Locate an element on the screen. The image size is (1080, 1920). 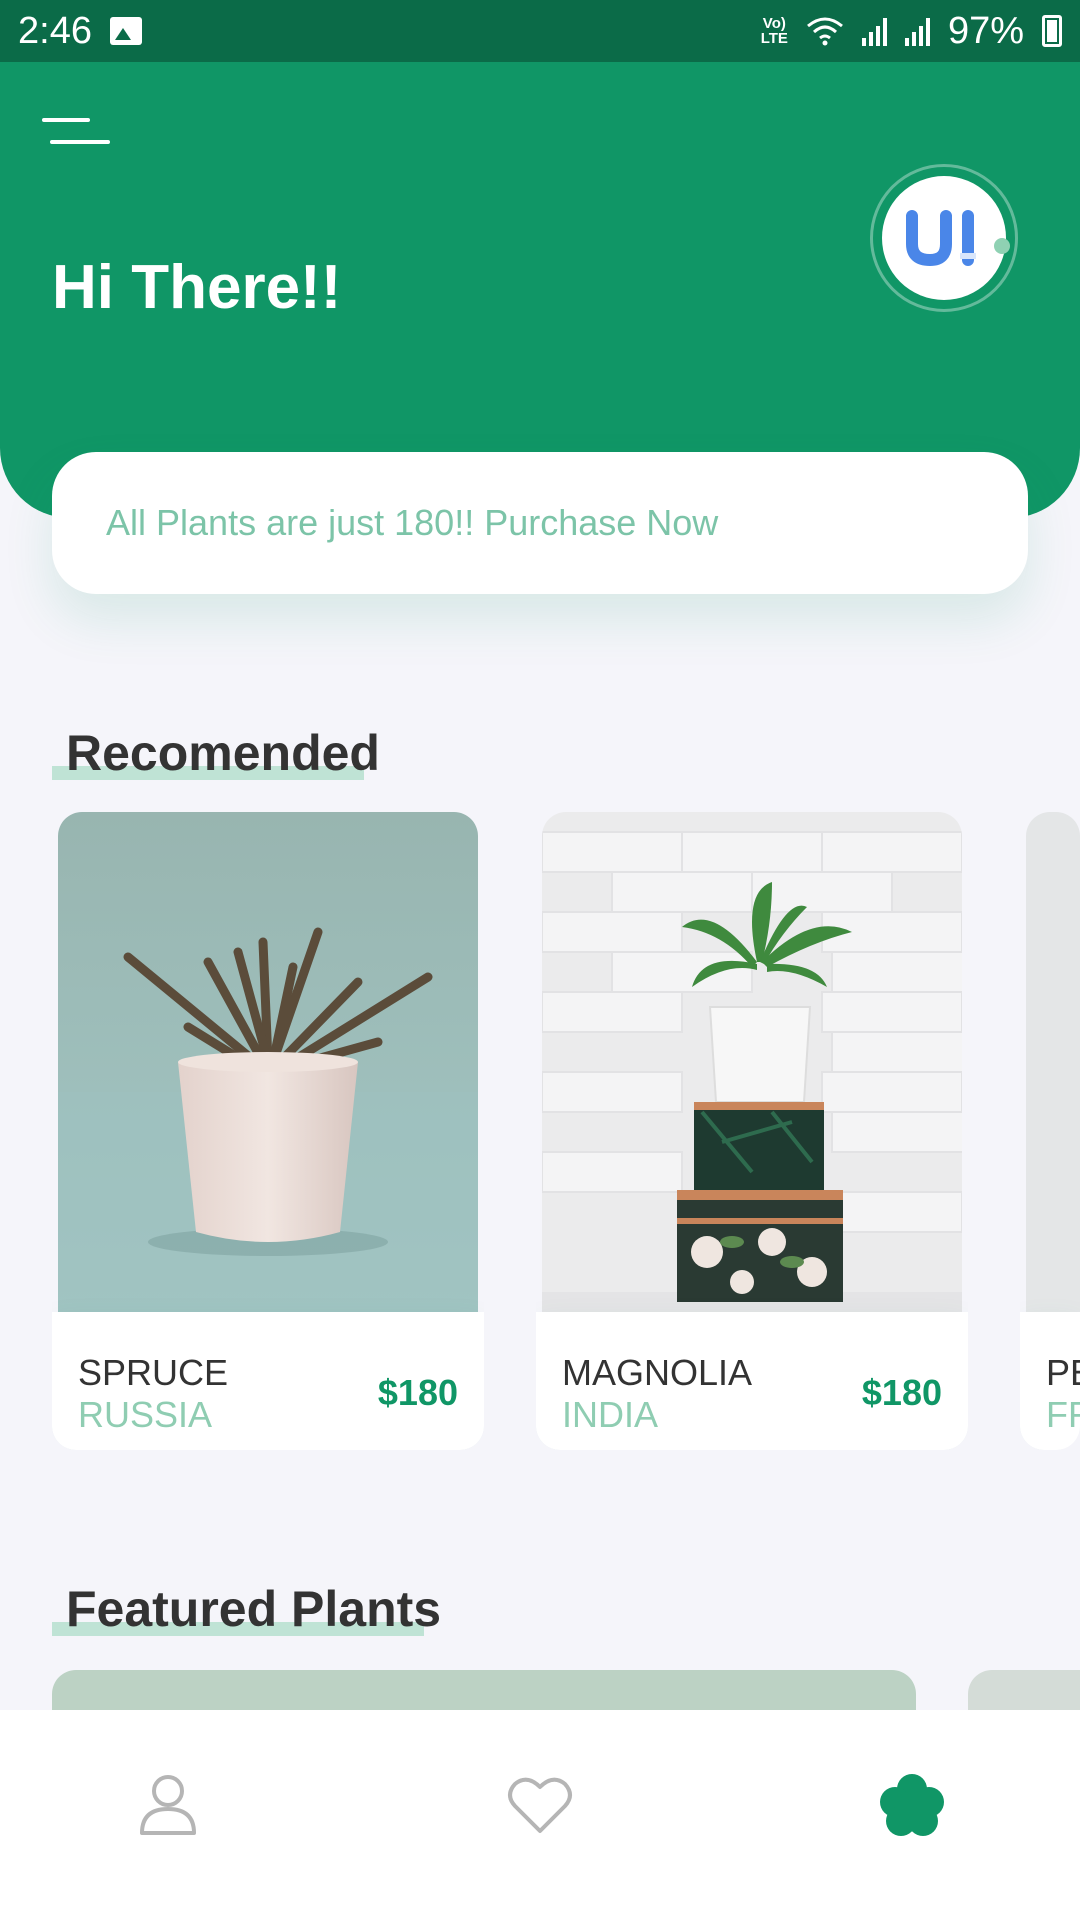
promo-search-bar is located at coordinates (540, 523).